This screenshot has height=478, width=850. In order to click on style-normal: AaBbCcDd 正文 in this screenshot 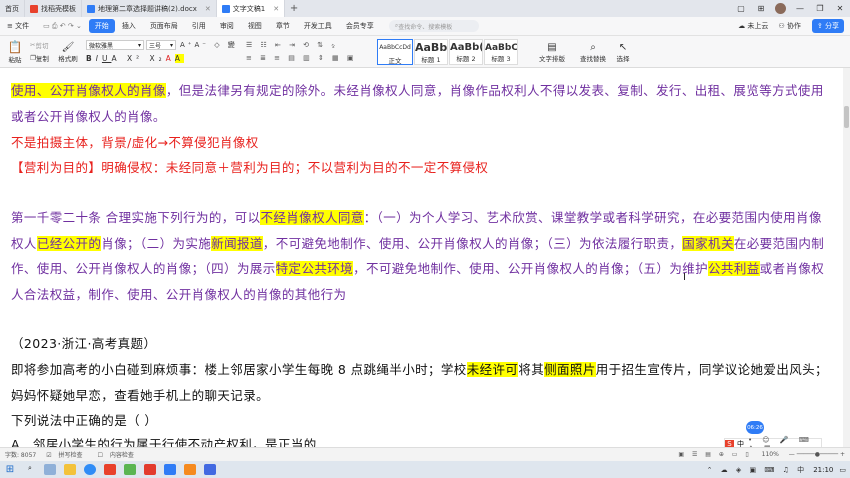, I will do `click(395, 52)`.